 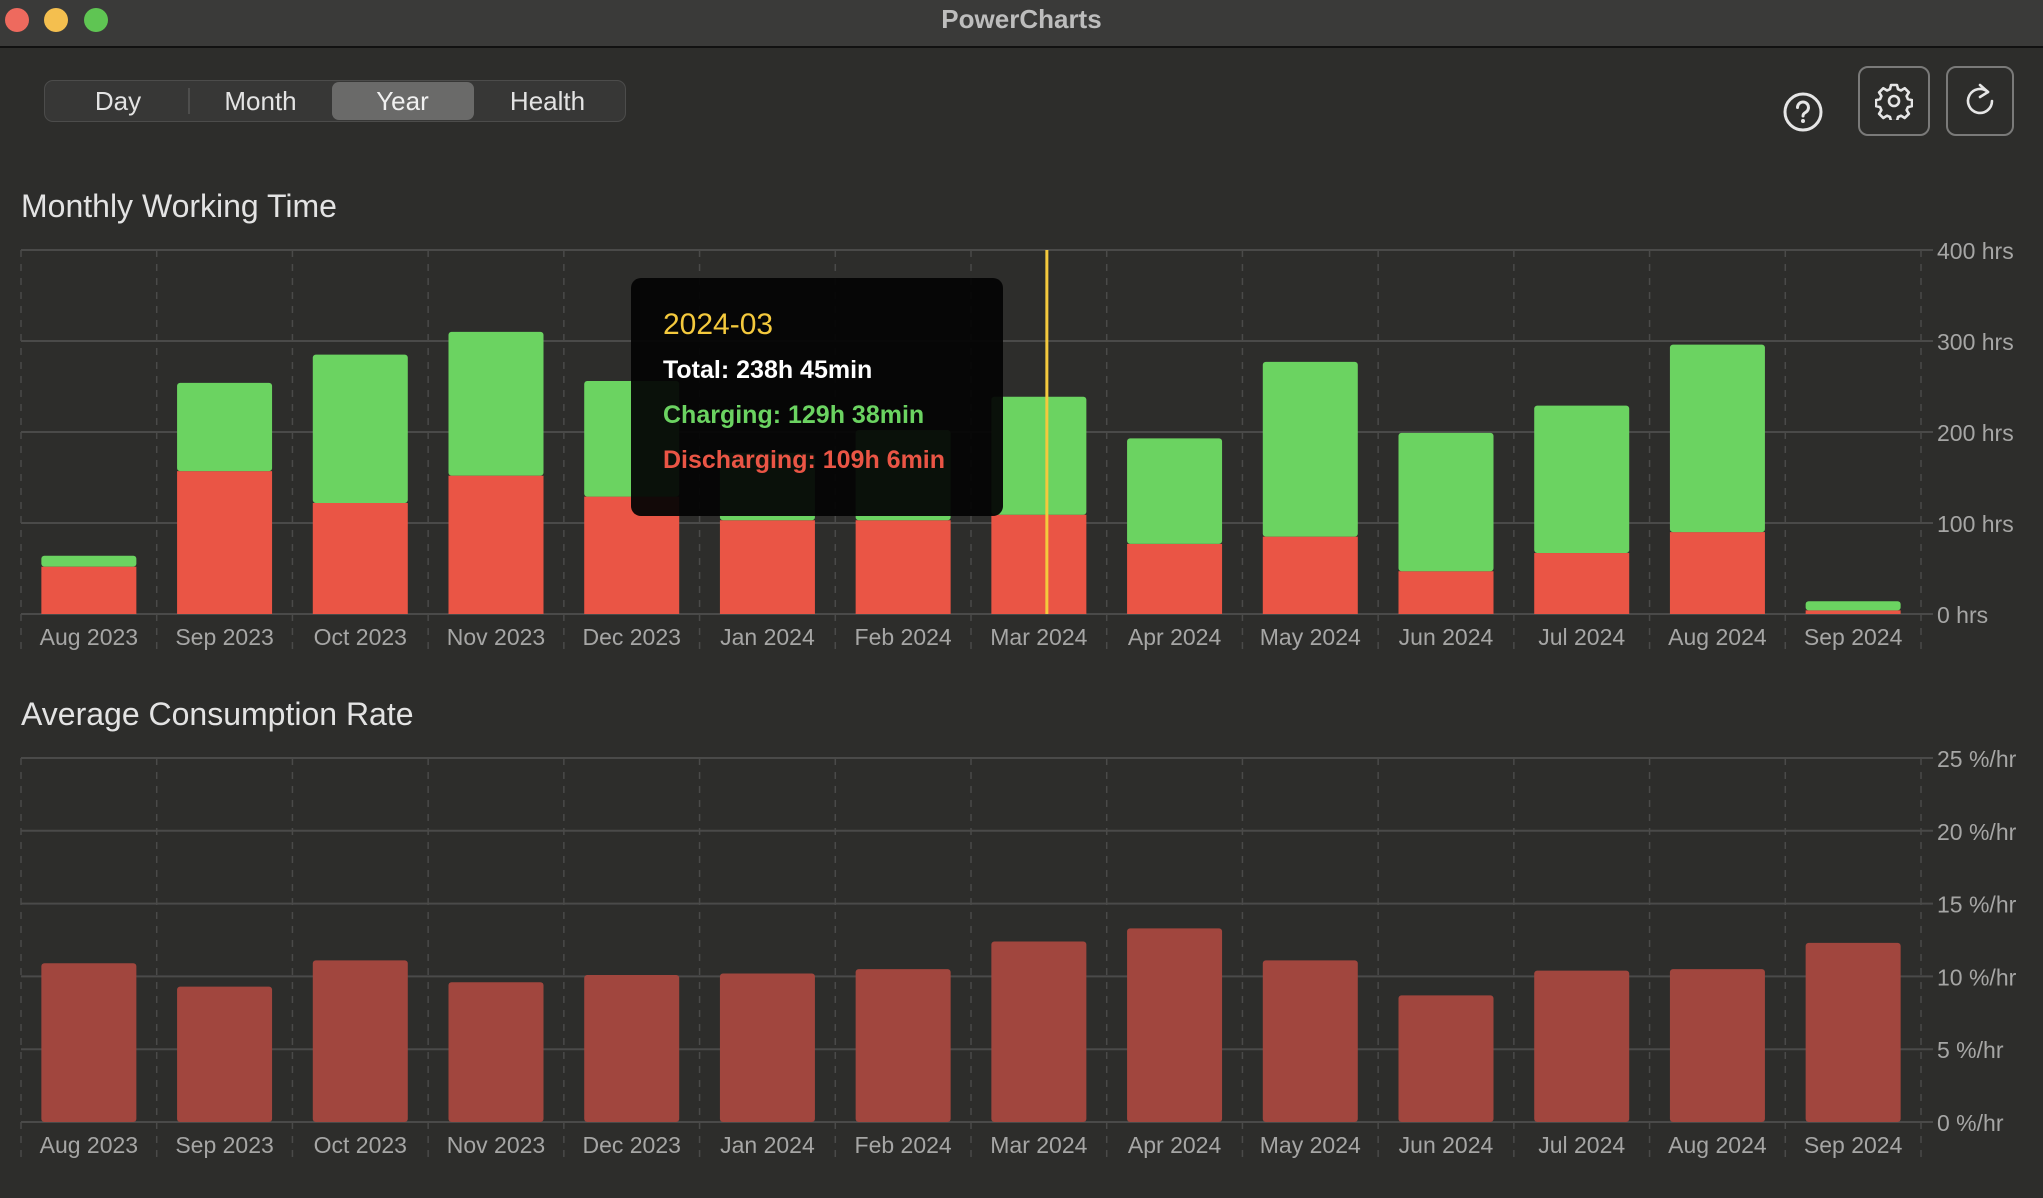 What do you see at coordinates (402, 101) in the screenshot?
I see `tab-year: Year` at bounding box center [402, 101].